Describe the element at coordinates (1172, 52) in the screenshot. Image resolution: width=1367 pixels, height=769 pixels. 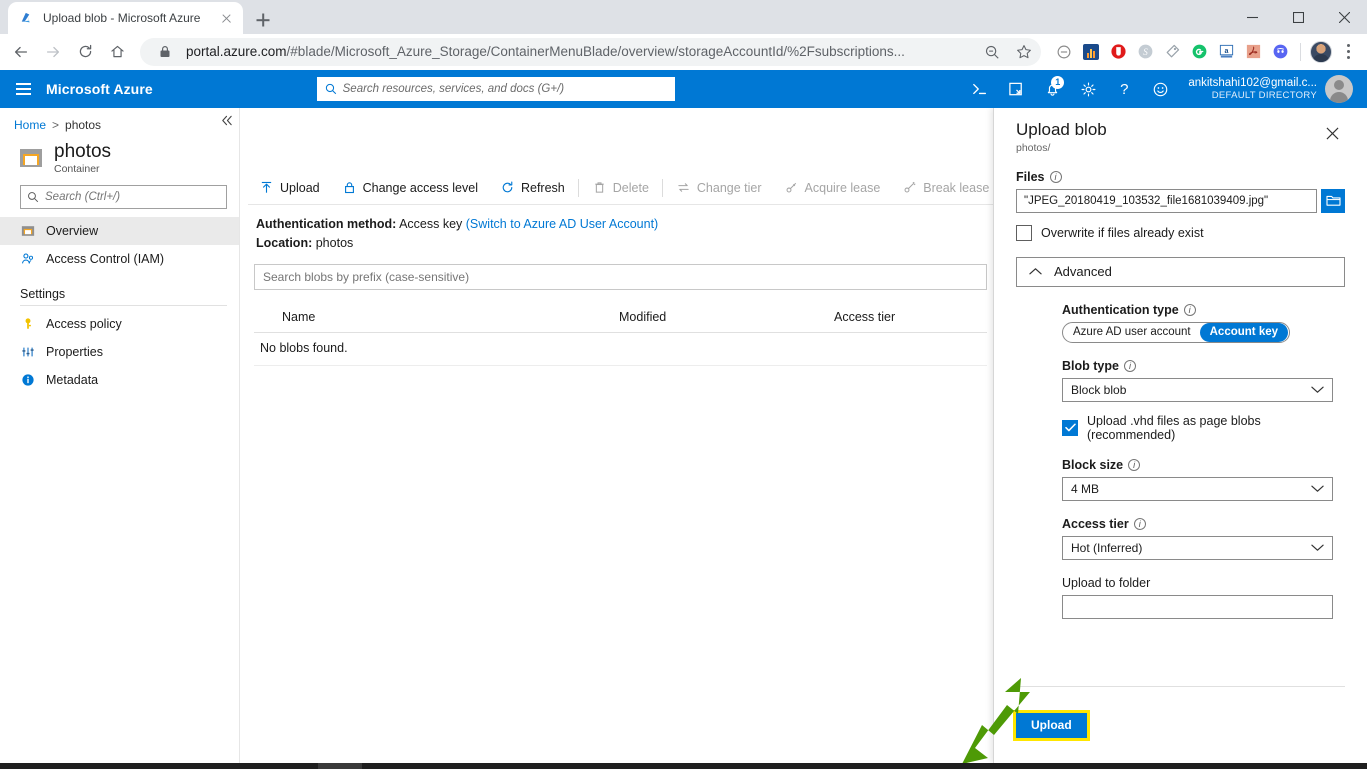
I see `tag-icon` at that location.